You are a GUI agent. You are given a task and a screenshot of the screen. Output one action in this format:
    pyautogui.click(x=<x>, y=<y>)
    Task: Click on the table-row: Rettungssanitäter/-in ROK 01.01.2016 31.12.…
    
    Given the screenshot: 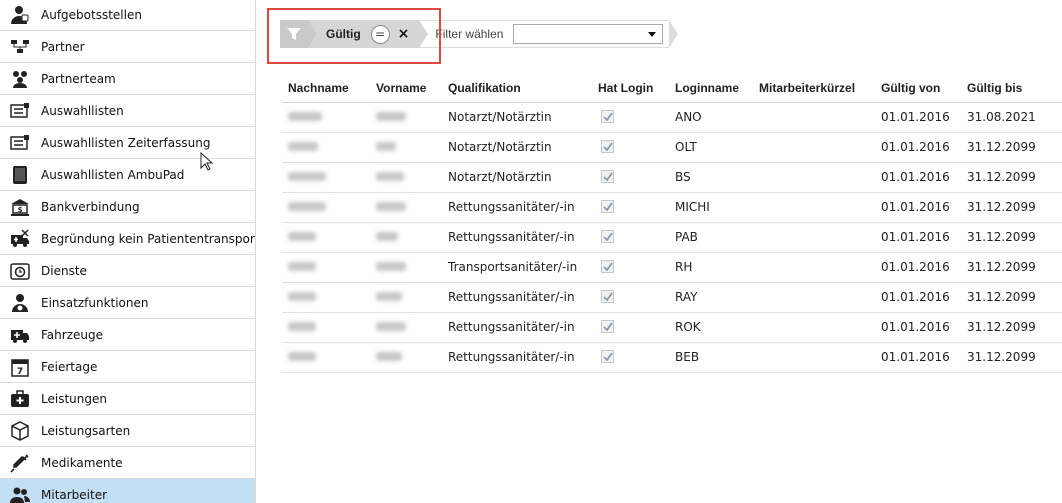 What is the action you would take?
    pyautogui.click(x=672, y=327)
    